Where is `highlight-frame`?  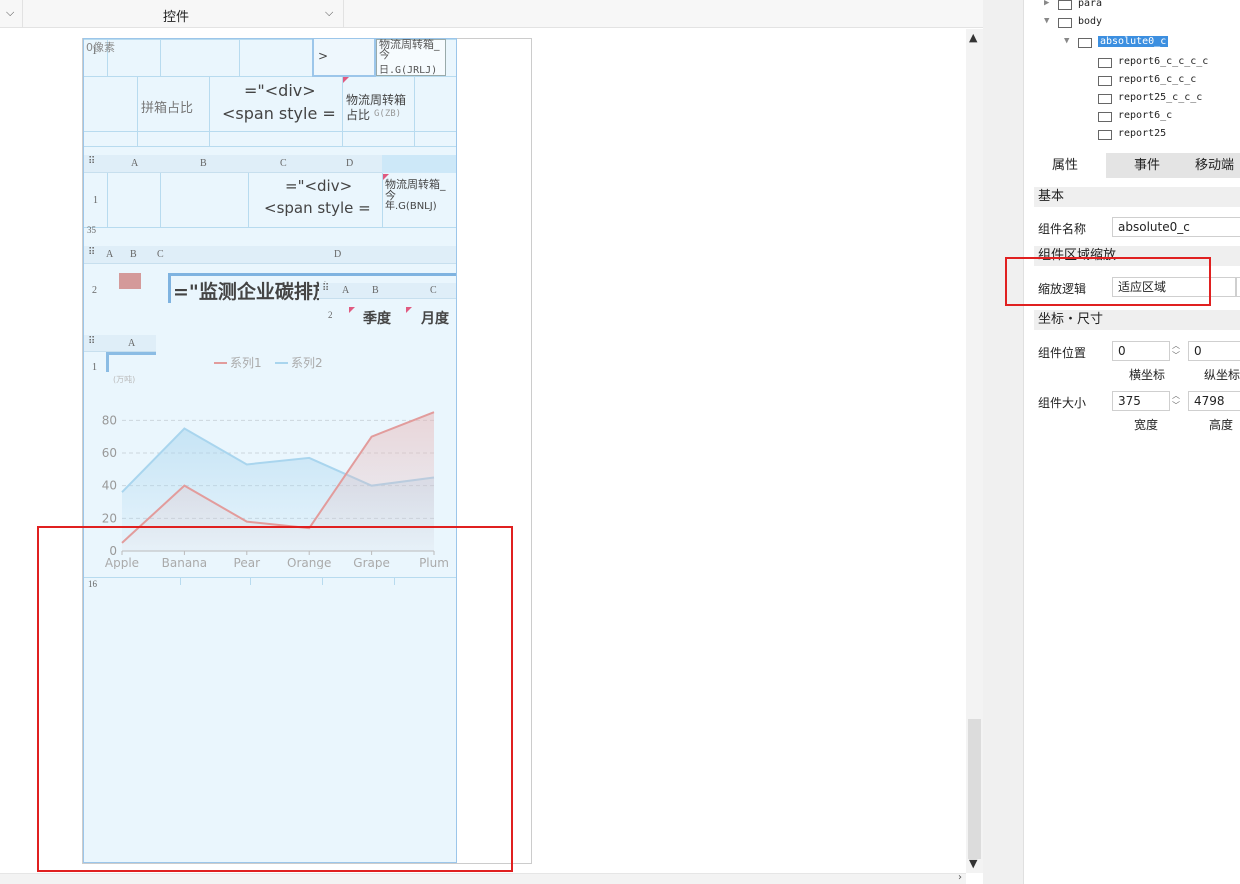 highlight-frame is located at coordinates (1108, 281).